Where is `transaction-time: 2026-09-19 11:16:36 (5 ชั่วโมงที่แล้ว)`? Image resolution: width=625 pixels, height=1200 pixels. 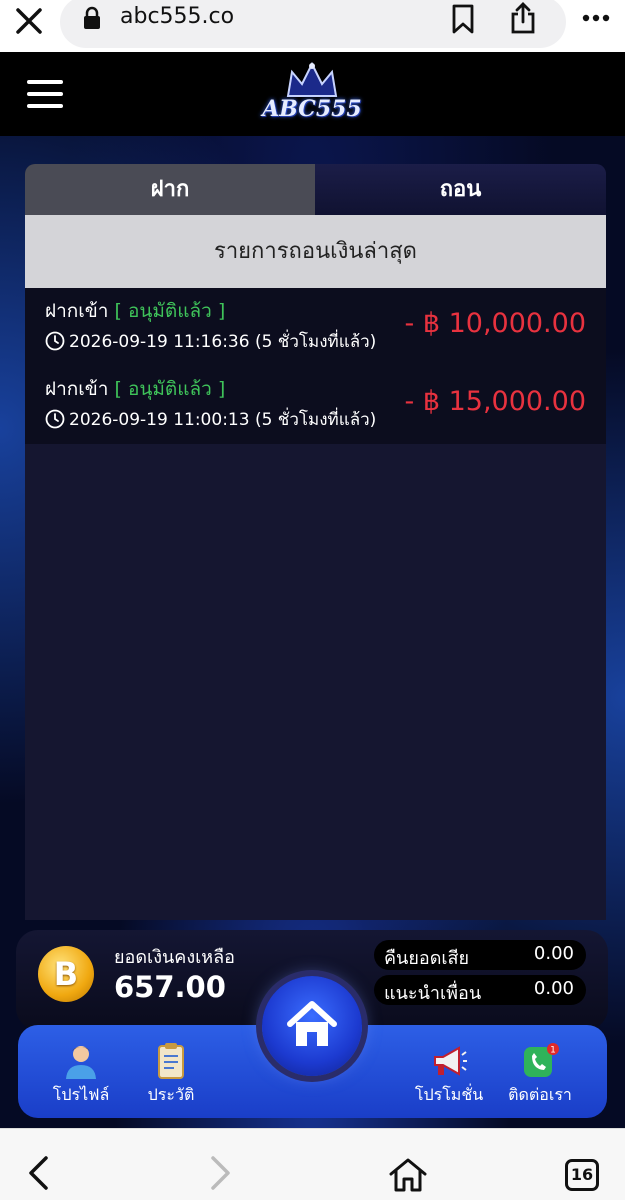
transaction-time: 2026-09-19 11:16:36 (5 ชั่วโมงที่แล้ว) is located at coordinates (223, 342).